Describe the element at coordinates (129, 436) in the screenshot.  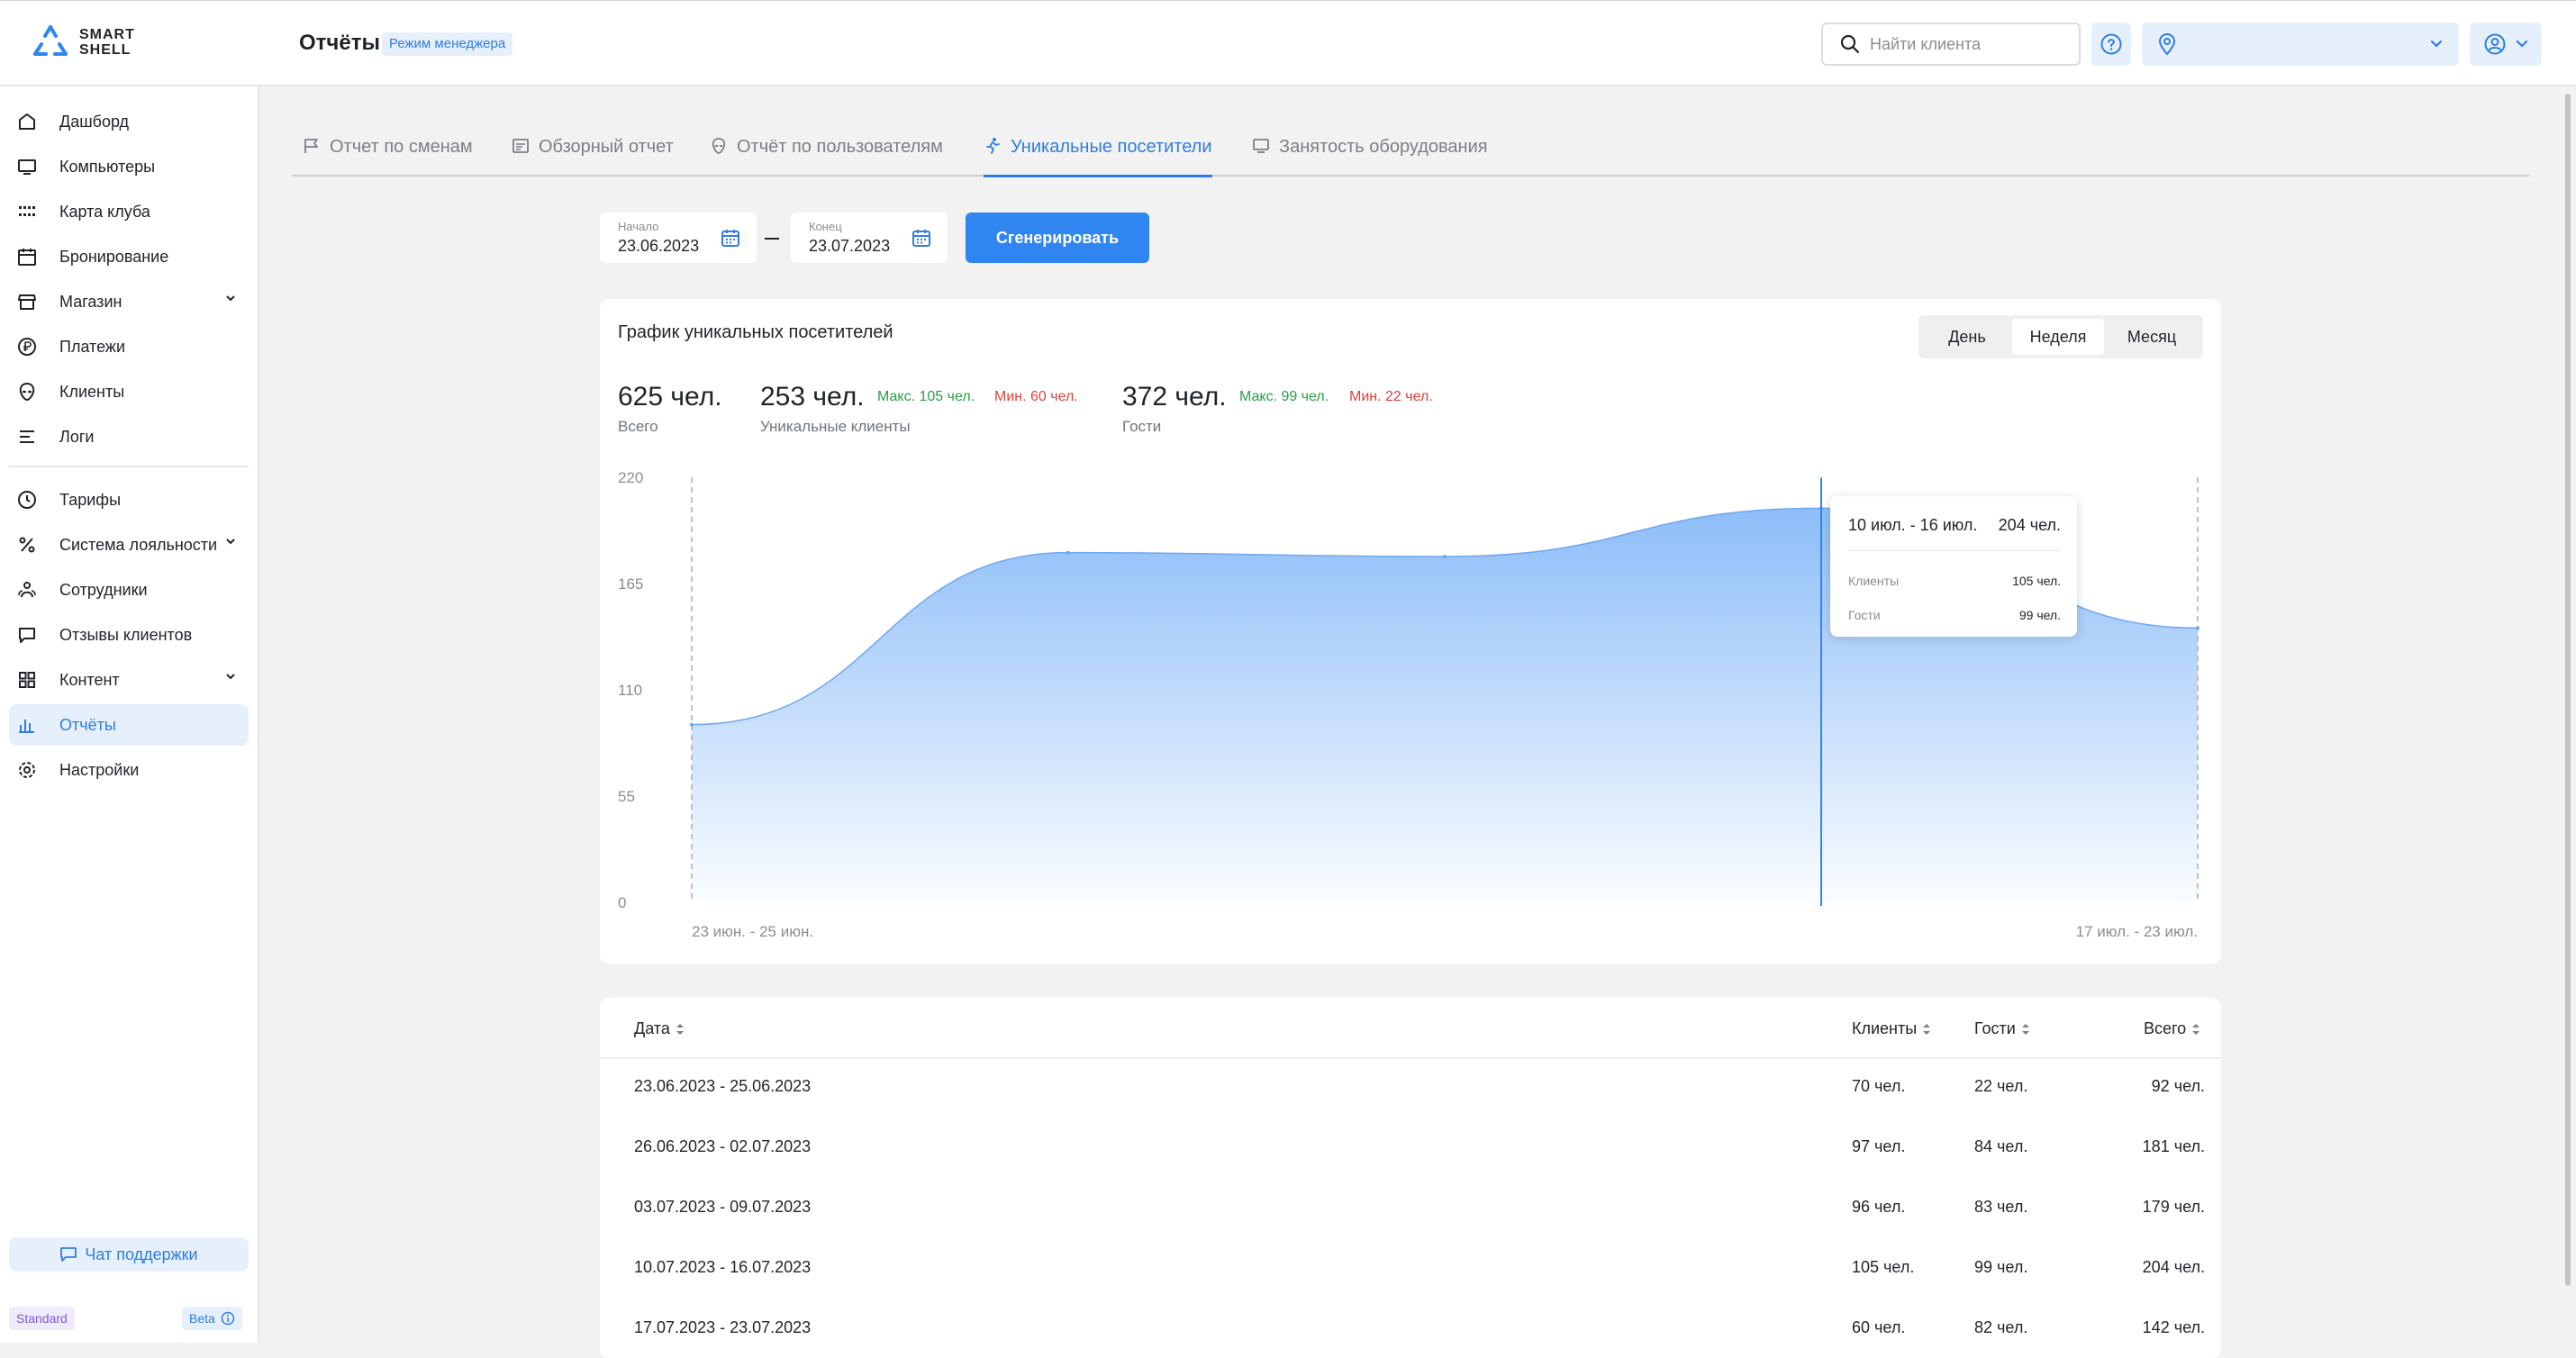
I see `sidebar-item-logs: Логи` at that location.